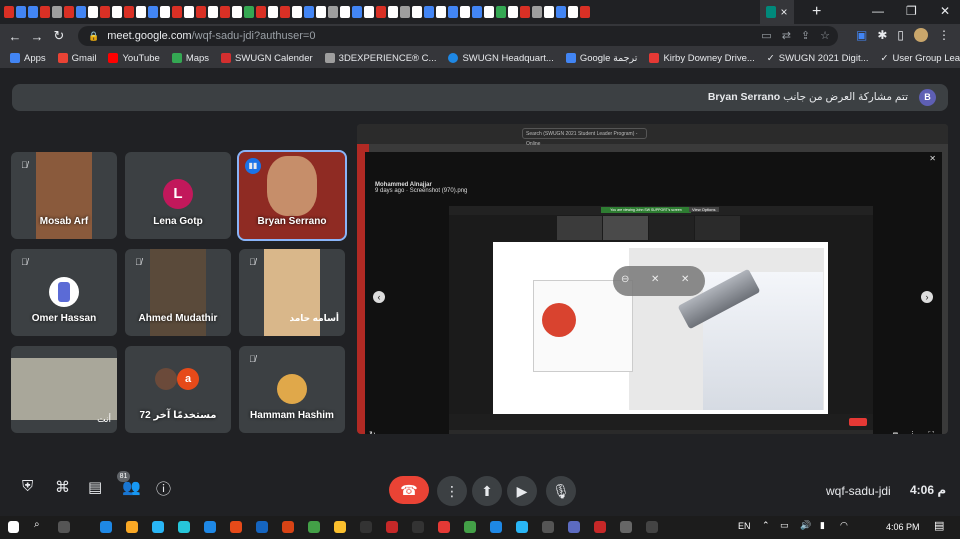  What do you see at coordinates (652, 527) in the screenshot?
I see `security-icon` at bounding box center [652, 527].